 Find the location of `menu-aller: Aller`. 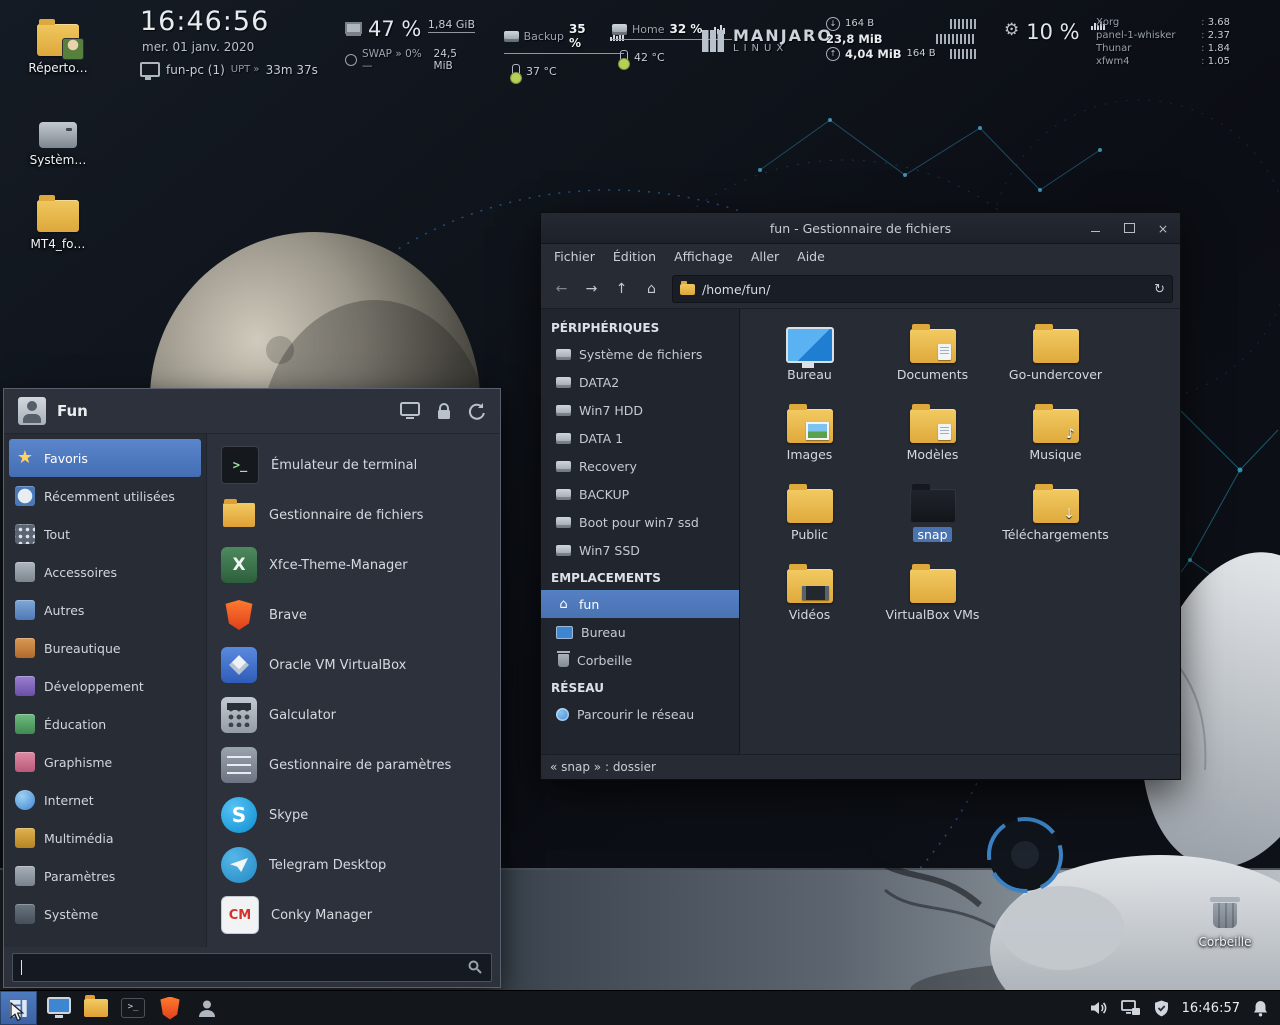

menu-aller: Aller is located at coordinates (765, 257).